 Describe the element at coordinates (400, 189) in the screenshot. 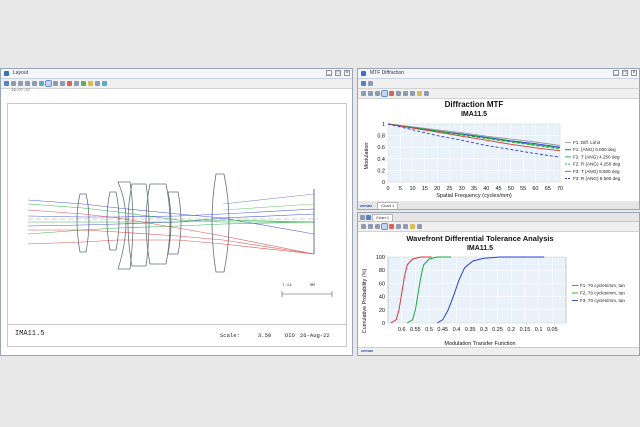

I see `mtf-xtick-label: 5` at that location.